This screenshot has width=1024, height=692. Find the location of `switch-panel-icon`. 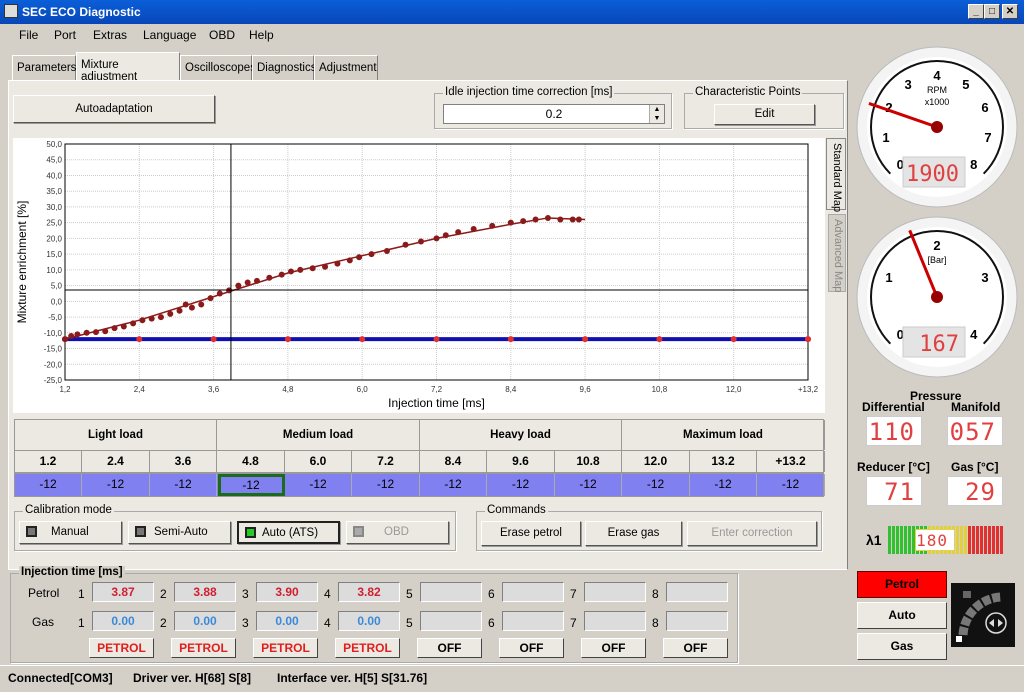

switch-panel-icon is located at coordinates (983, 615).